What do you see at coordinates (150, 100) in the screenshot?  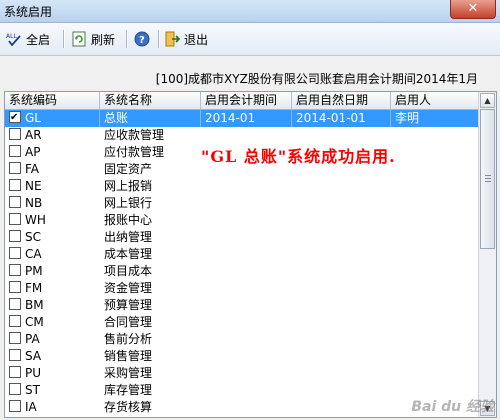 I see `column-header-name: 系统名称` at bounding box center [150, 100].